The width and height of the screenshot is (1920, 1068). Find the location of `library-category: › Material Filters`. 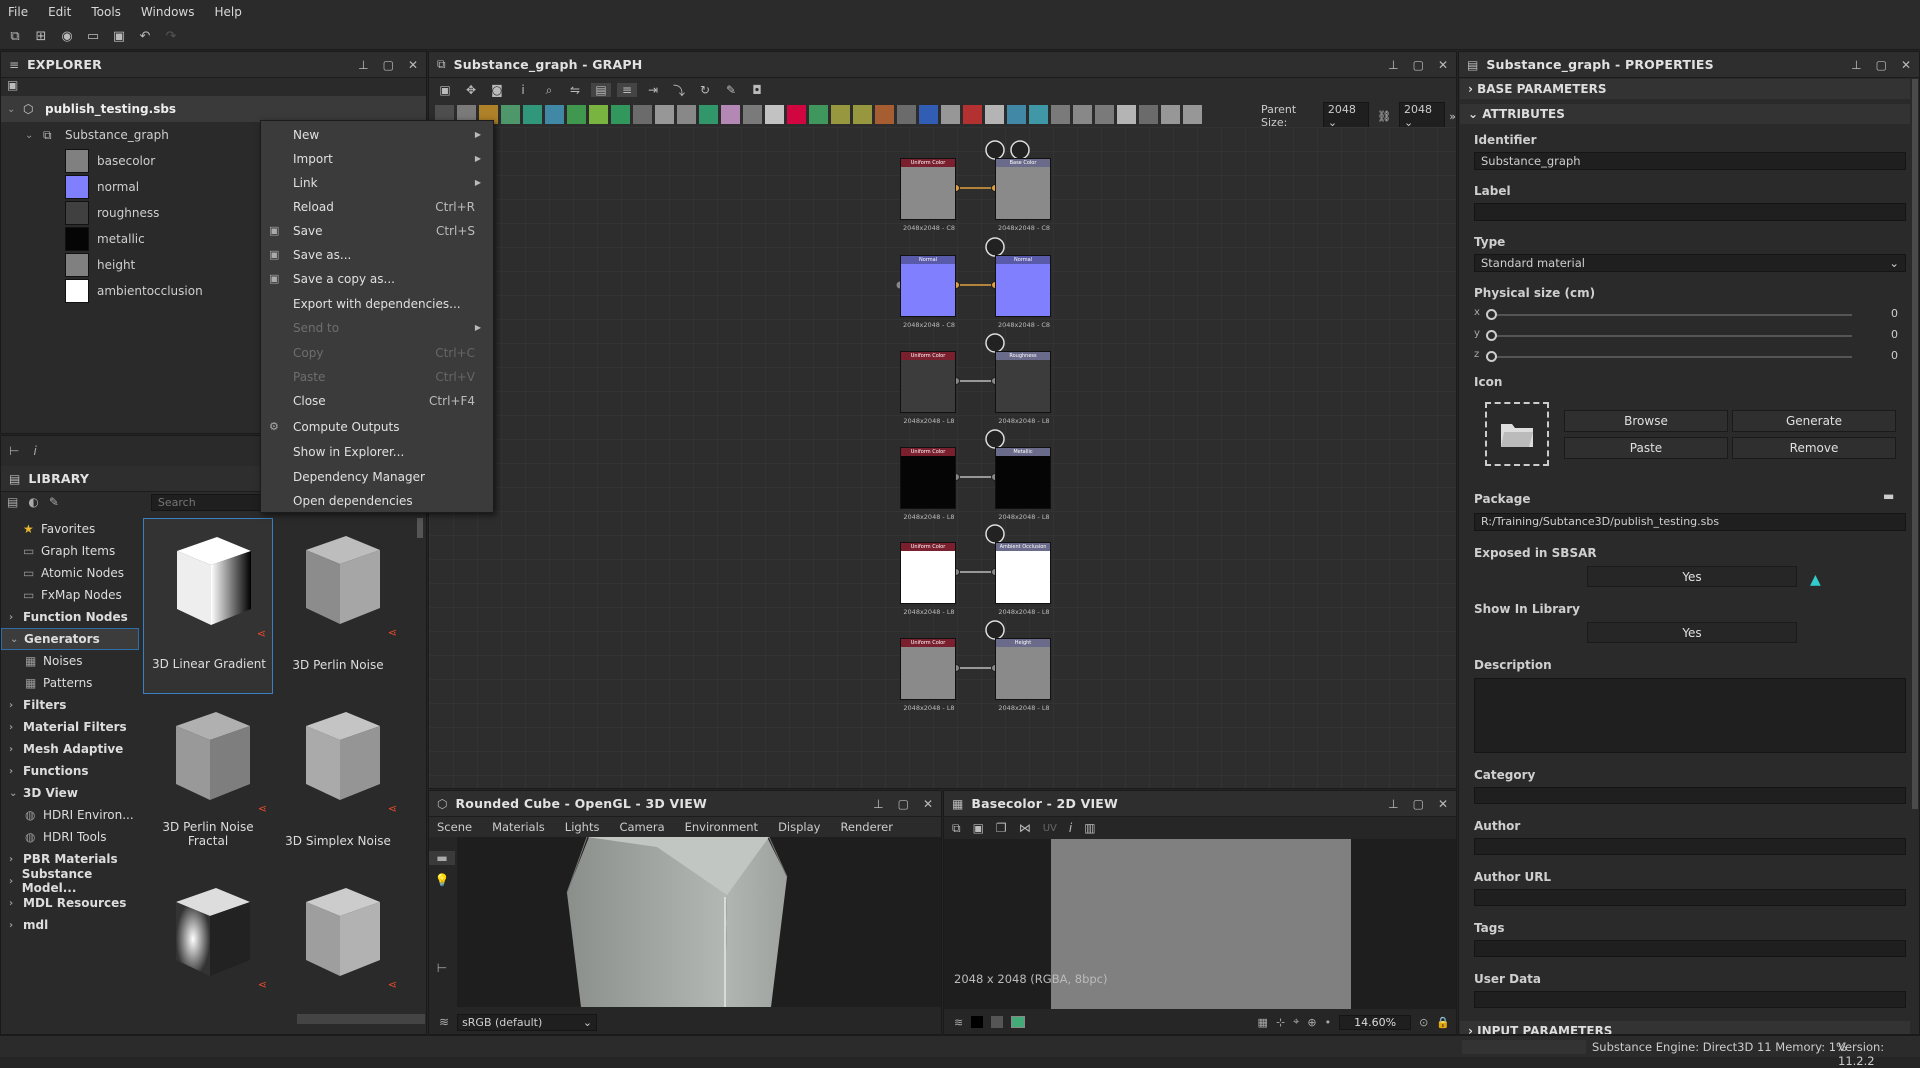

library-category: › Material Filters is located at coordinates (70, 727).